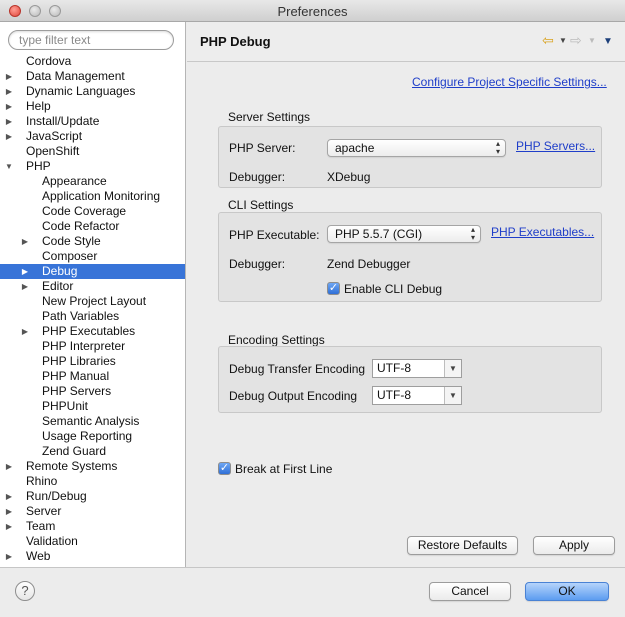 Image resolution: width=625 pixels, height=617 pixels. What do you see at coordinates (52, 541) in the screenshot?
I see `tree-item-label: Validation` at bounding box center [52, 541].